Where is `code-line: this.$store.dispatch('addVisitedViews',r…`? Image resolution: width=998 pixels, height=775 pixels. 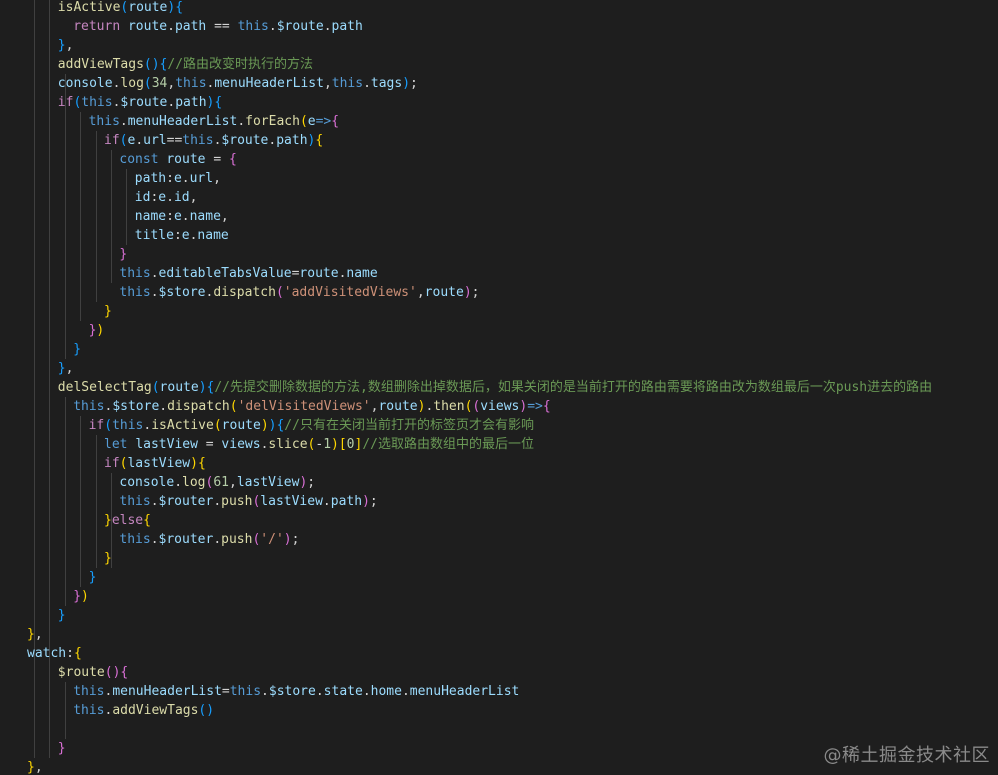
code-line: this.$store.dispatch('addVisitedViews',r… is located at coordinates (299, 292).